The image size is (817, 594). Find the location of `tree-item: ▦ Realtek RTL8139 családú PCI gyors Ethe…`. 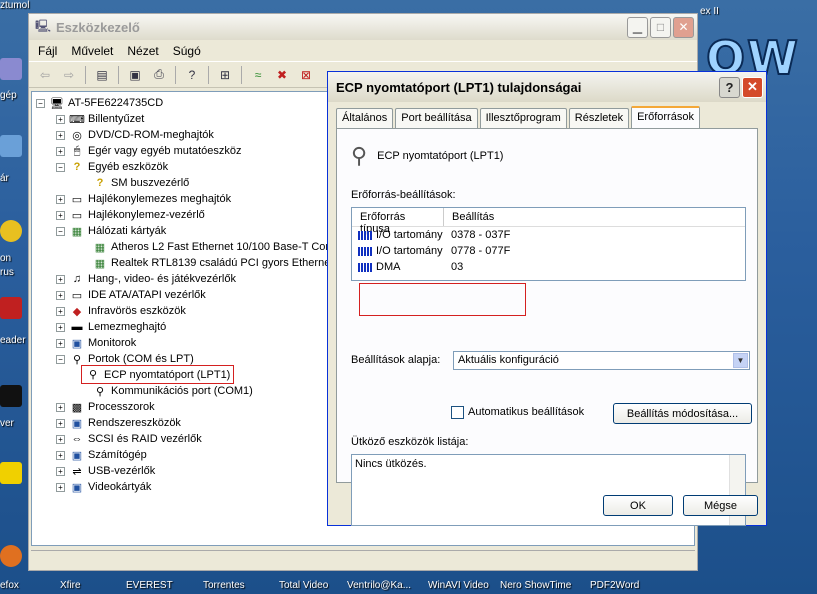

tree-item: ▦ Realtek RTL8139 családú PCI gyors Ethe… is located at coordinates (213, 263).